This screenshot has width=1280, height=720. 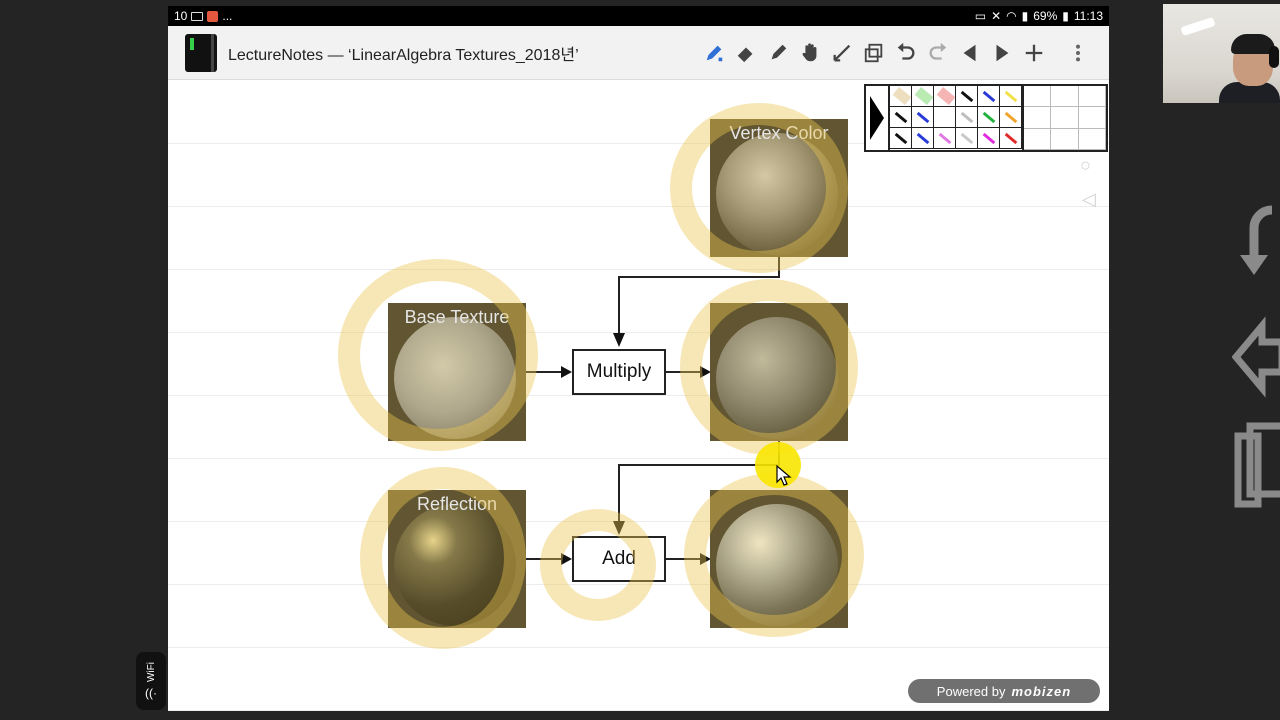 I want to click on palette-swatches, so click(x=956, y=118).